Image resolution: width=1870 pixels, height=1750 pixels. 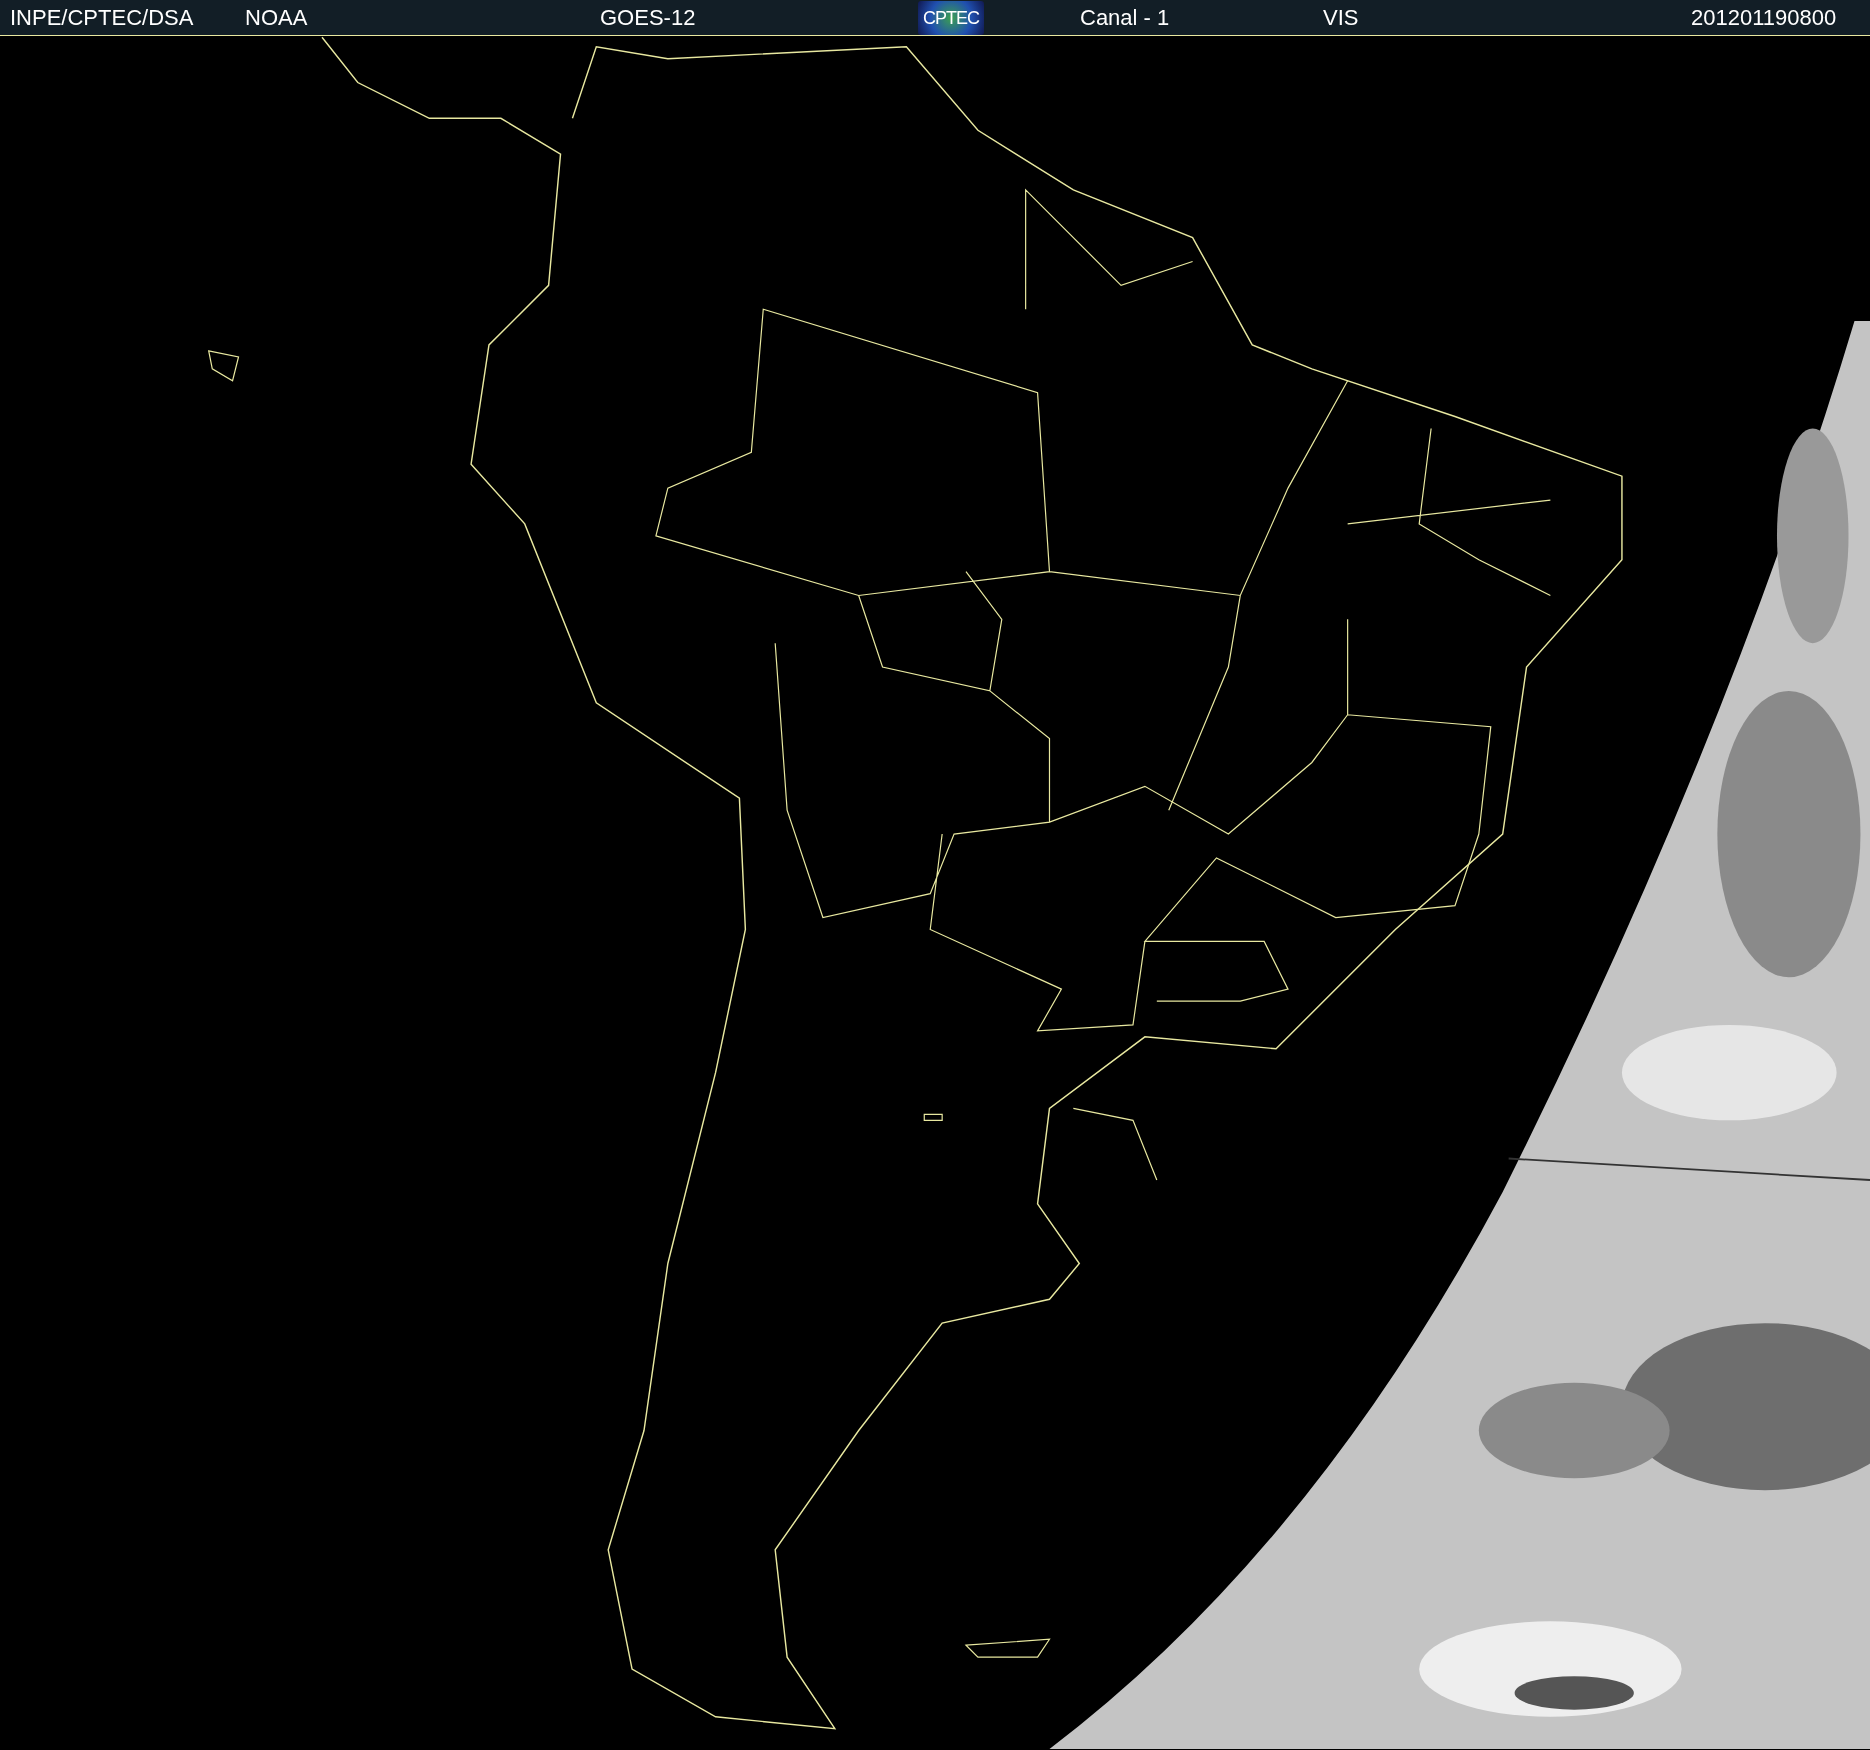 I want to click on logo: CPTEC, so click(x=951, y=18).